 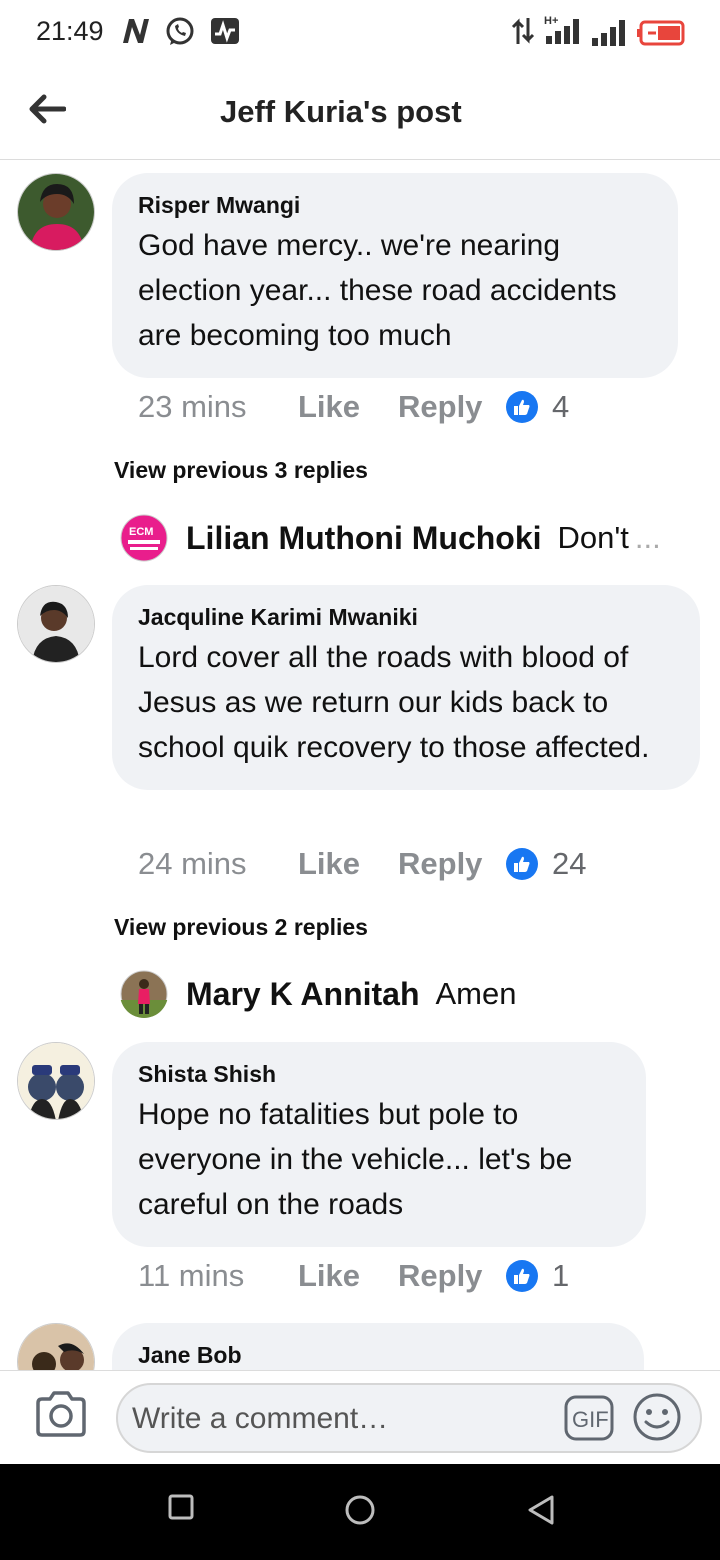 What do you see at coordinates (181, 1509) in the screenshot?
I see `square-icon` at bounding box center [181, 1509].